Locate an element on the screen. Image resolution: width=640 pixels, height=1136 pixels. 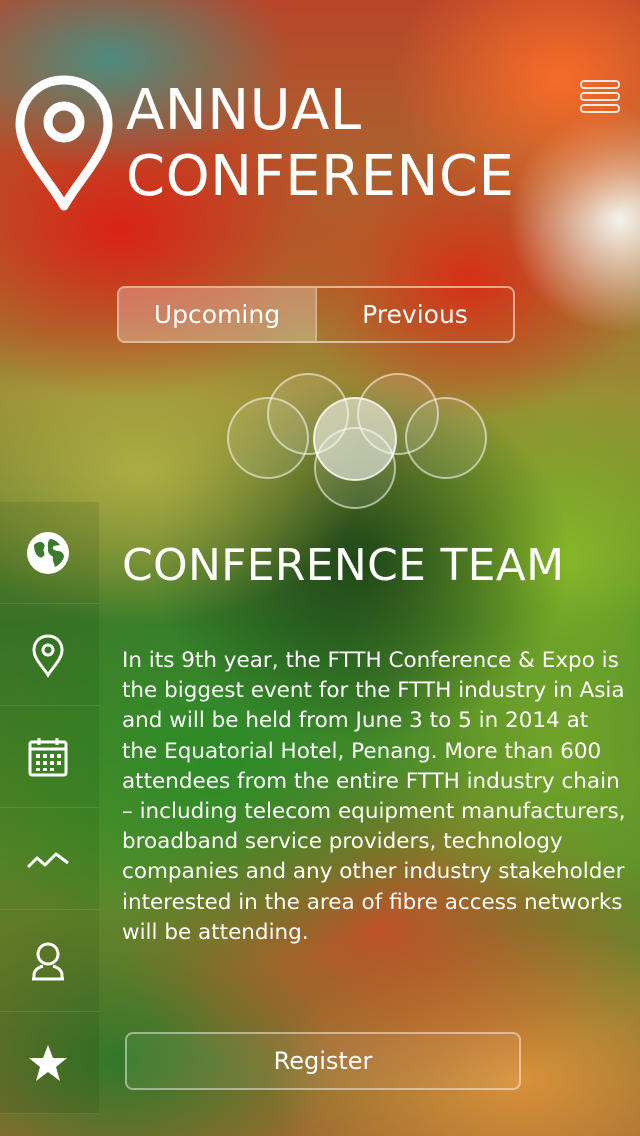
sidebar-item-favorites is located at coordinates (49, 1063).